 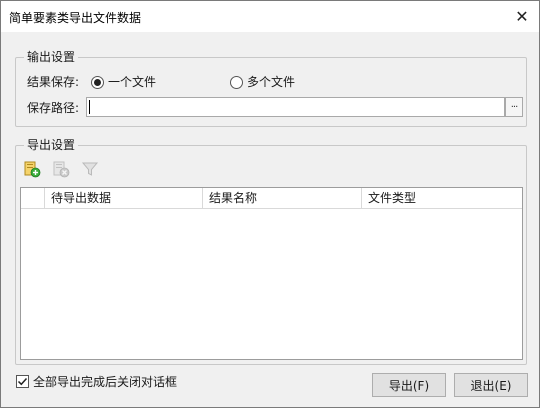 I want to click on close-button: ✕, so click(x=522, y=16).